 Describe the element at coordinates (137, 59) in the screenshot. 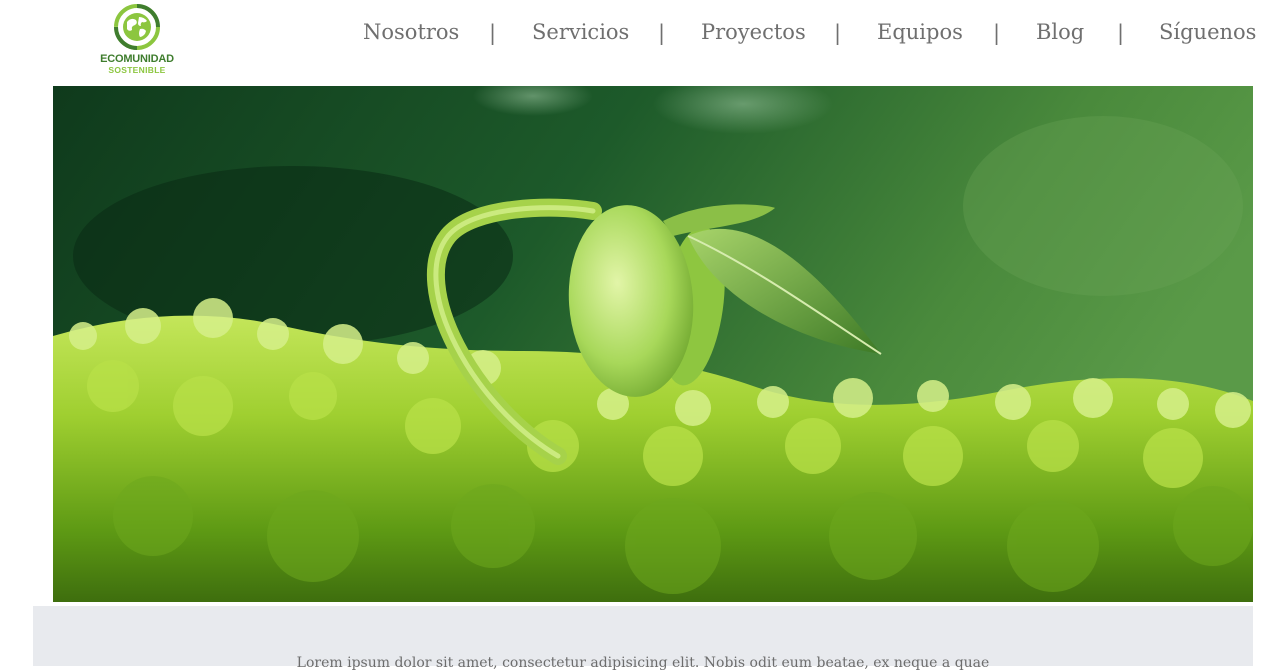

I see `brand-name: ECOMUNIDAD` at that location.